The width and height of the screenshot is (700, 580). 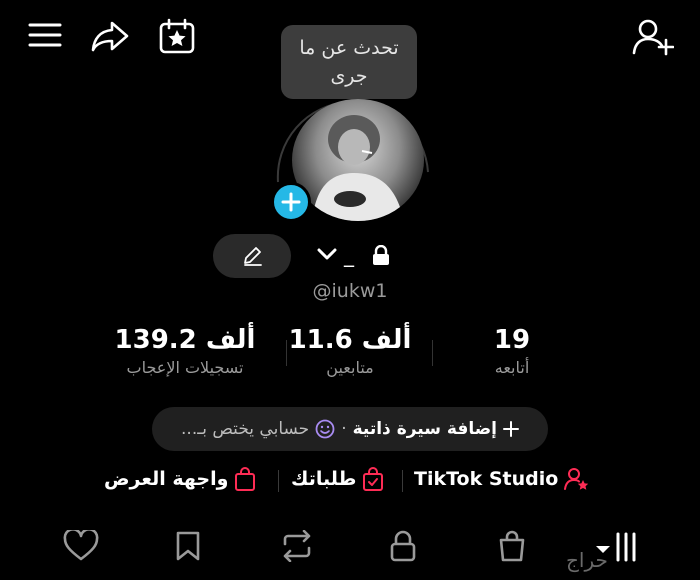 I want to click on hamburger-menu-icon, so click(x=45, y=35).